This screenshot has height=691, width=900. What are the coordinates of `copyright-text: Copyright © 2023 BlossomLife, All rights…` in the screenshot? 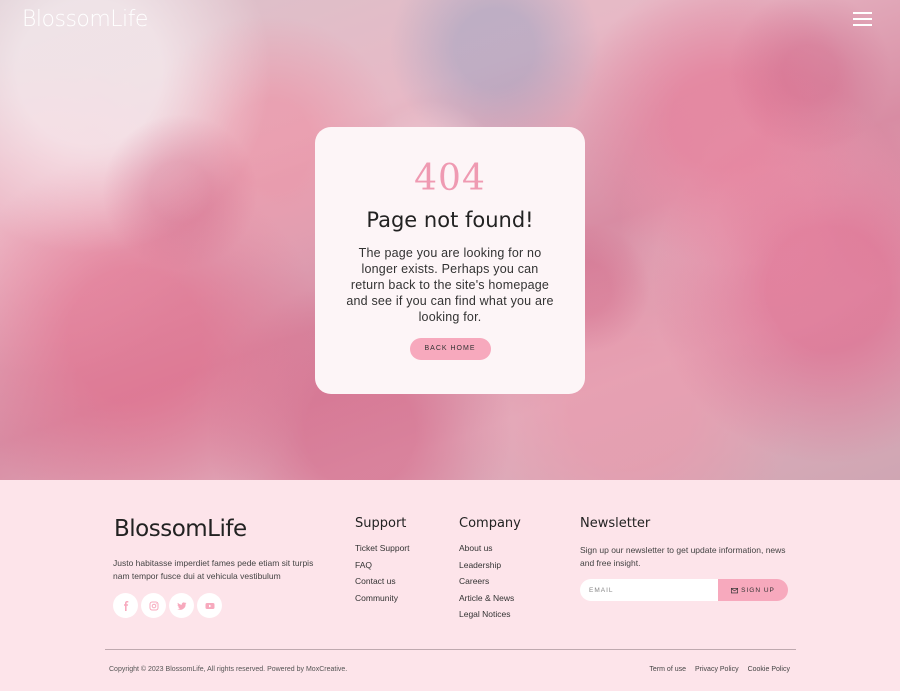 It's located at (228, 669).